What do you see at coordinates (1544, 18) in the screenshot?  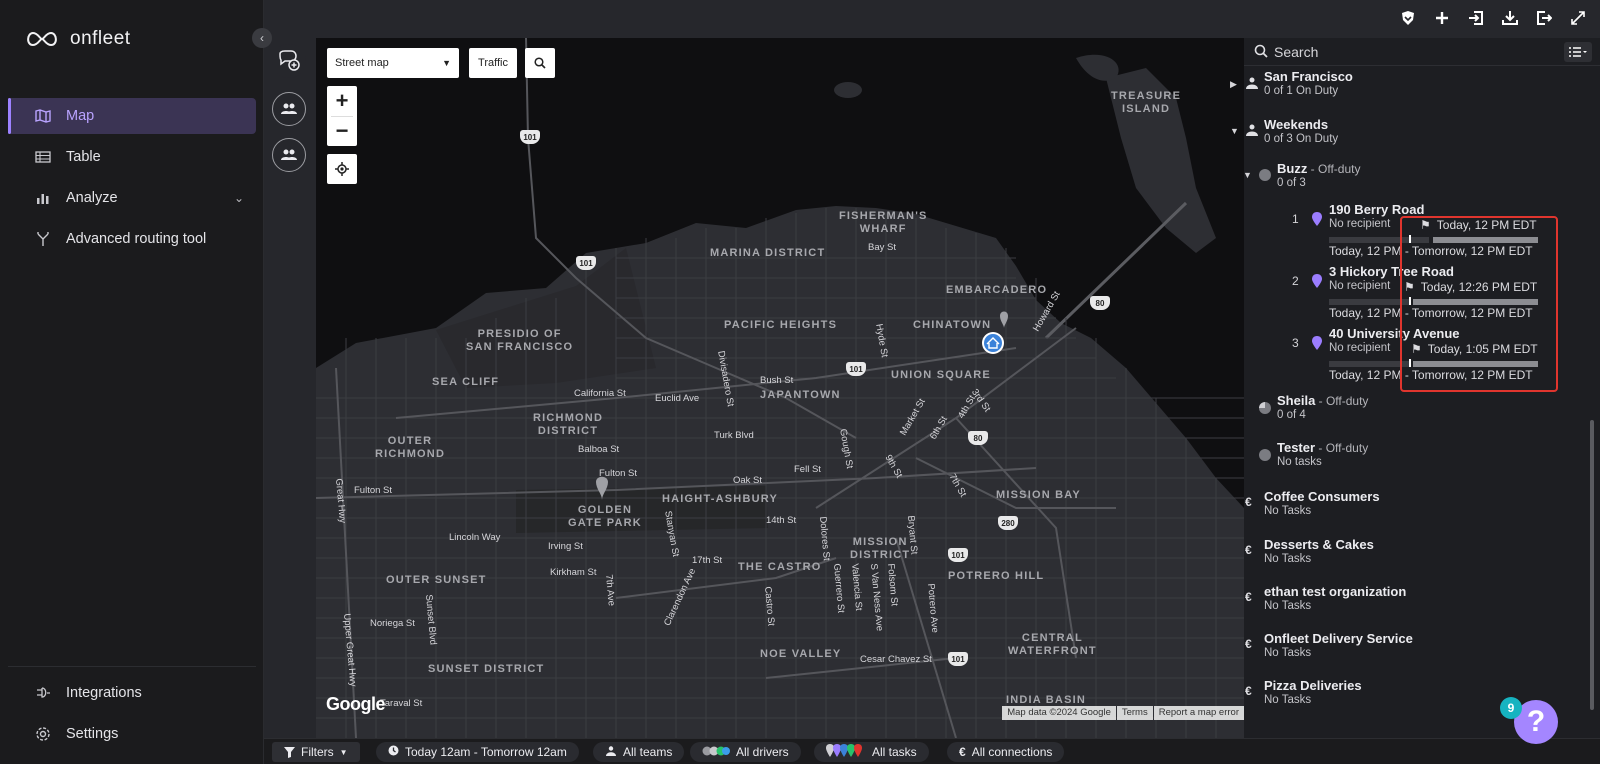 I see `logout-icon` at bounding box center [1544, 18].